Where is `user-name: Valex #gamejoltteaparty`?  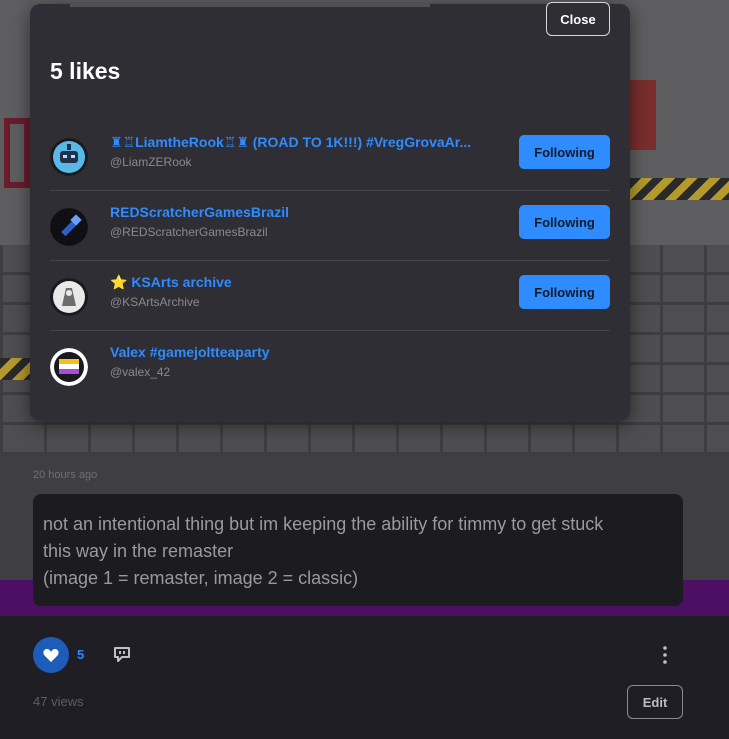 user-name: Valex #gamejoltteaparty is located at coordinates (306, 352).